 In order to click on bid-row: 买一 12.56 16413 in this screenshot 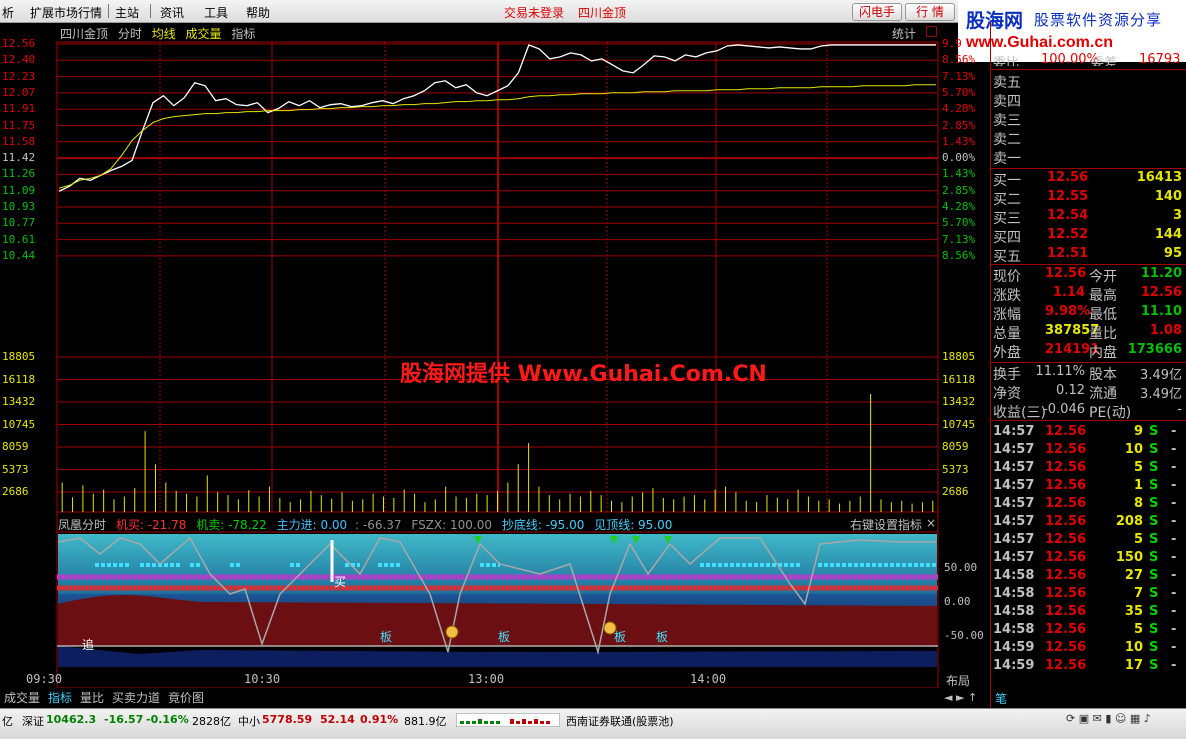, I will do `click(1088, 179)`.